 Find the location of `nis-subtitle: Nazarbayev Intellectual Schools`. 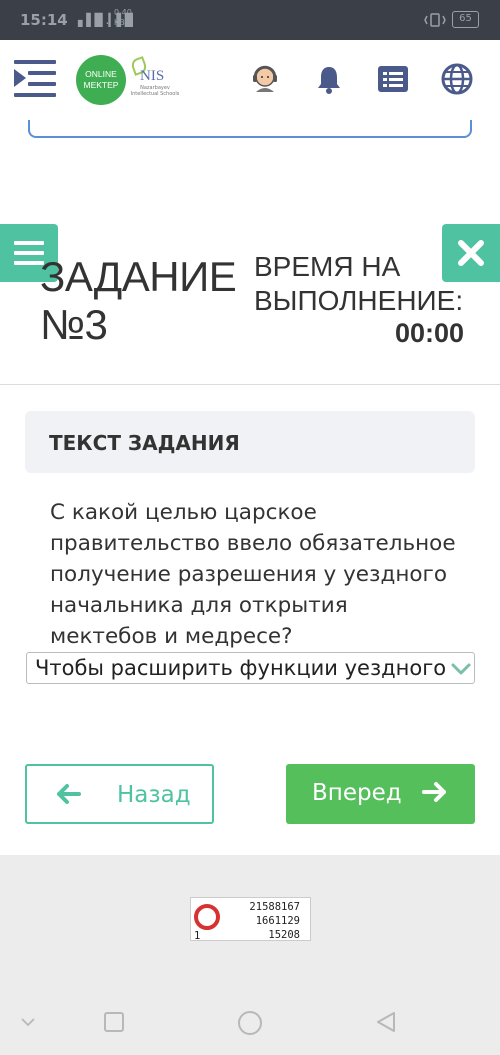

nis-subtitle: Nazarbayev Intellectual Schools is located at coordinates (155, 91).